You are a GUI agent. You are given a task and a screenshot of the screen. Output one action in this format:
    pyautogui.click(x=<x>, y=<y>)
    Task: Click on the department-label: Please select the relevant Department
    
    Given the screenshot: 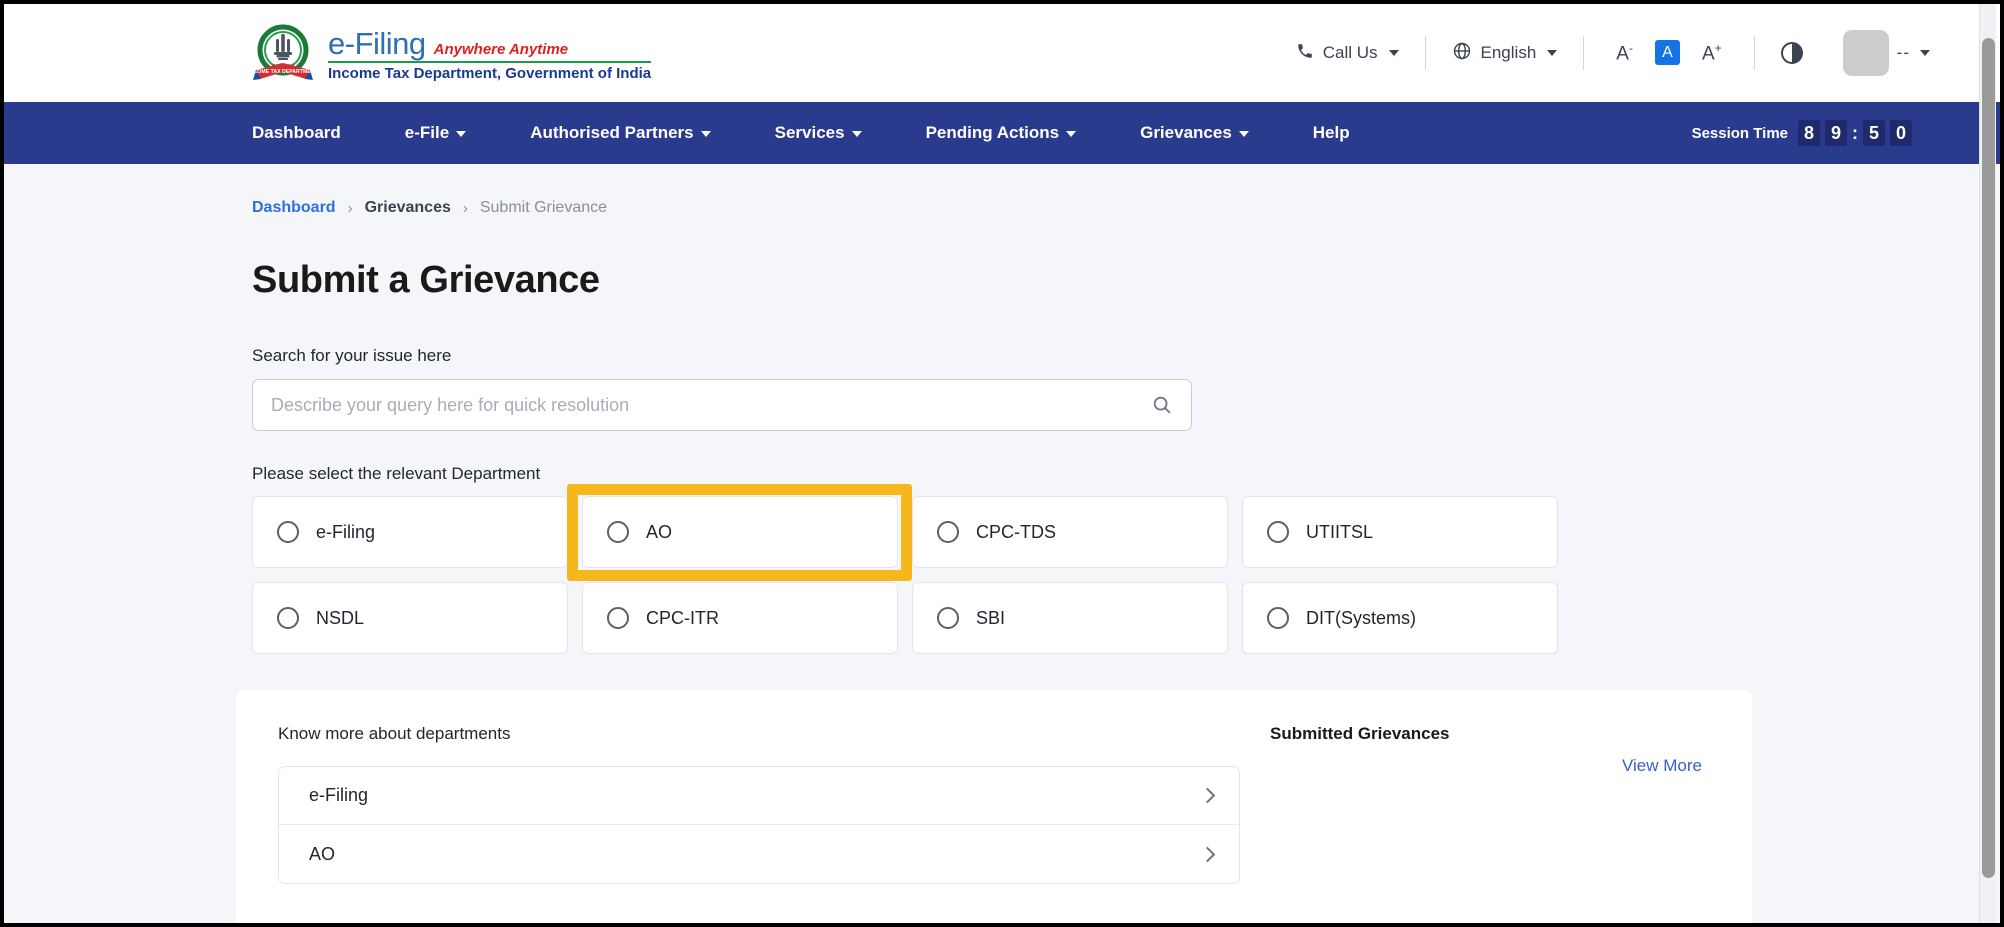 What is the action you would take?
    pyautogui.click(x=396, y=473)
    